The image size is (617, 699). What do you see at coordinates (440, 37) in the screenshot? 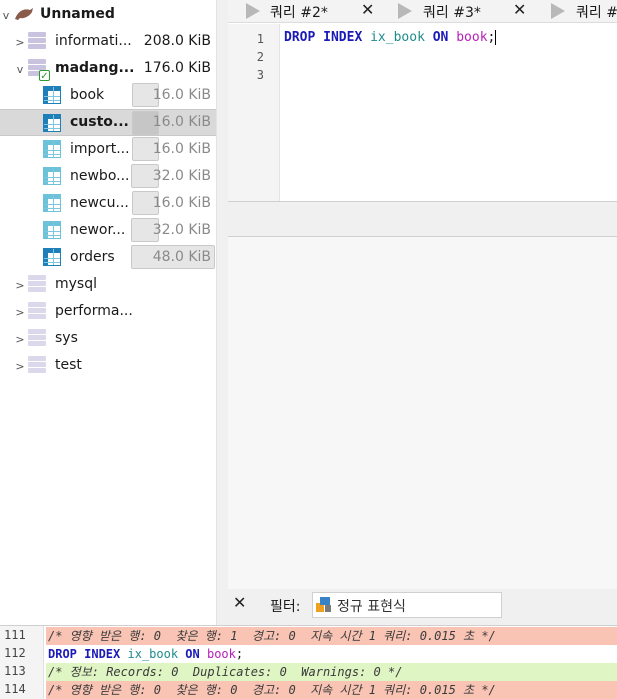
I see `sql-keyword: ON` at bounding box center [440, 37].